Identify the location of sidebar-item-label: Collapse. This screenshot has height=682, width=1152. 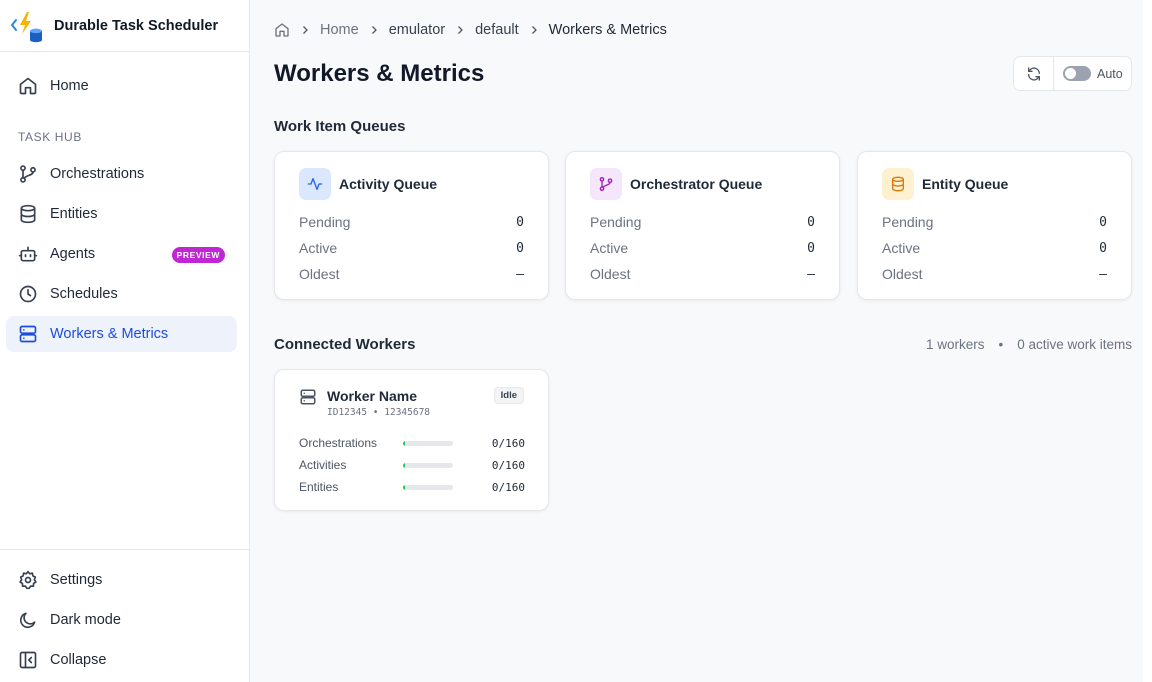
(78, 660).